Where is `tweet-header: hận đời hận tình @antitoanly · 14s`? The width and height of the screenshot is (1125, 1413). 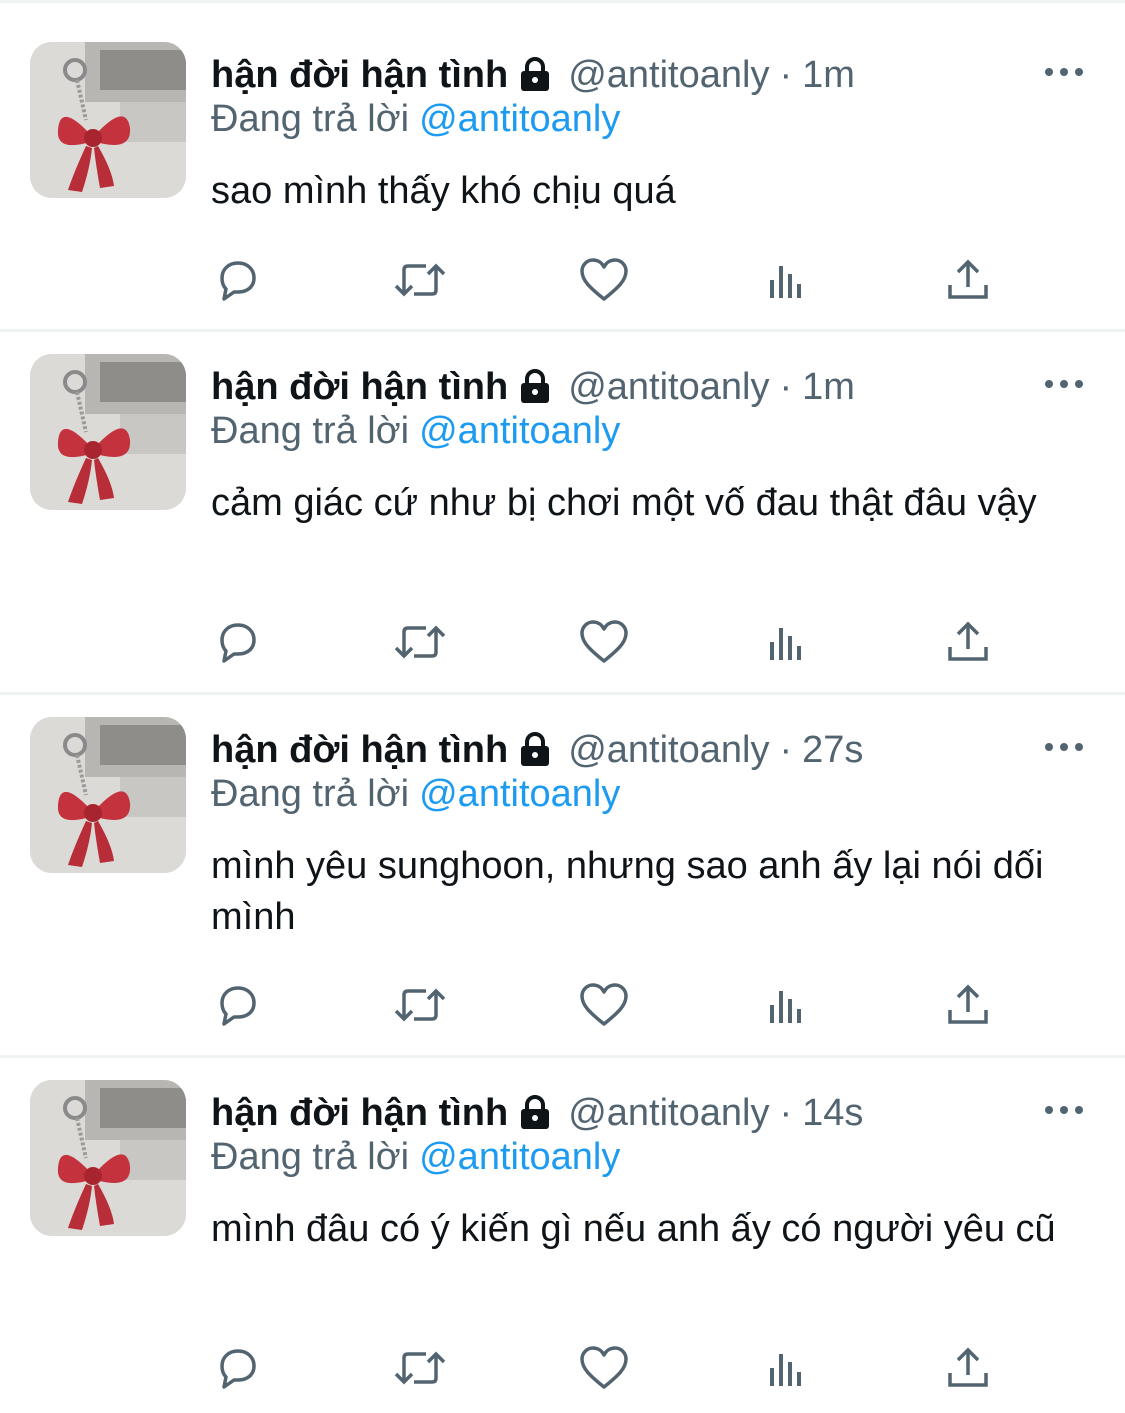 tweet-header: hận đời hận tình @antitoanly · 14s is located at coordinates (537, 1113).